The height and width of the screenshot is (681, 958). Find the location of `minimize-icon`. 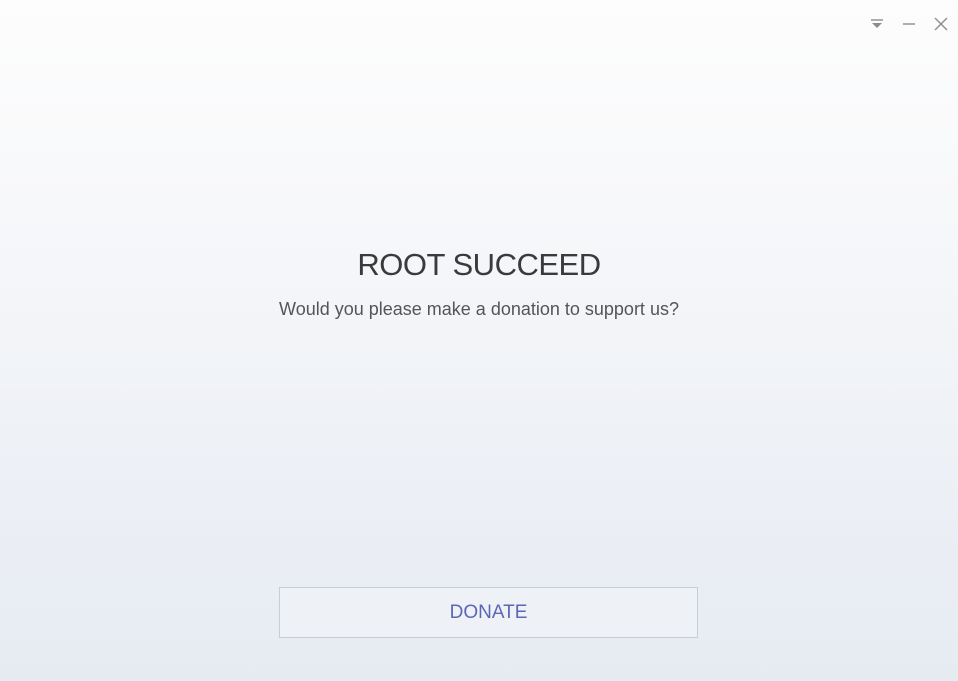

minimize-icon is located at coordinates (909, 24).